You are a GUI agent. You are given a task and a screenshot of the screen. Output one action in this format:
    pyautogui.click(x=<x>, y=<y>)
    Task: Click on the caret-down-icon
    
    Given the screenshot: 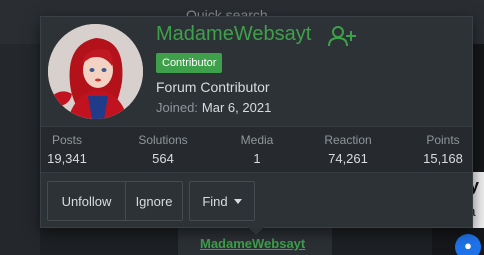 What is the action you would take?
    pyautogui.click(x=237, y=201)
    